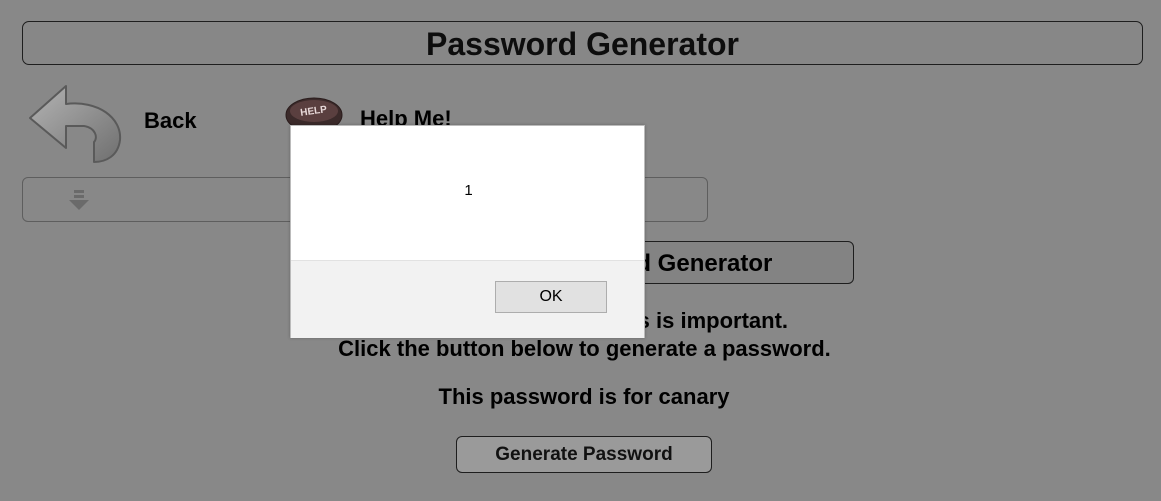 The image size is (1161, 501). What do you see at coordinates (467, 231) in the screenshot?
I see `alert-dialog: 1 OK` at bounding box center [467, 231].